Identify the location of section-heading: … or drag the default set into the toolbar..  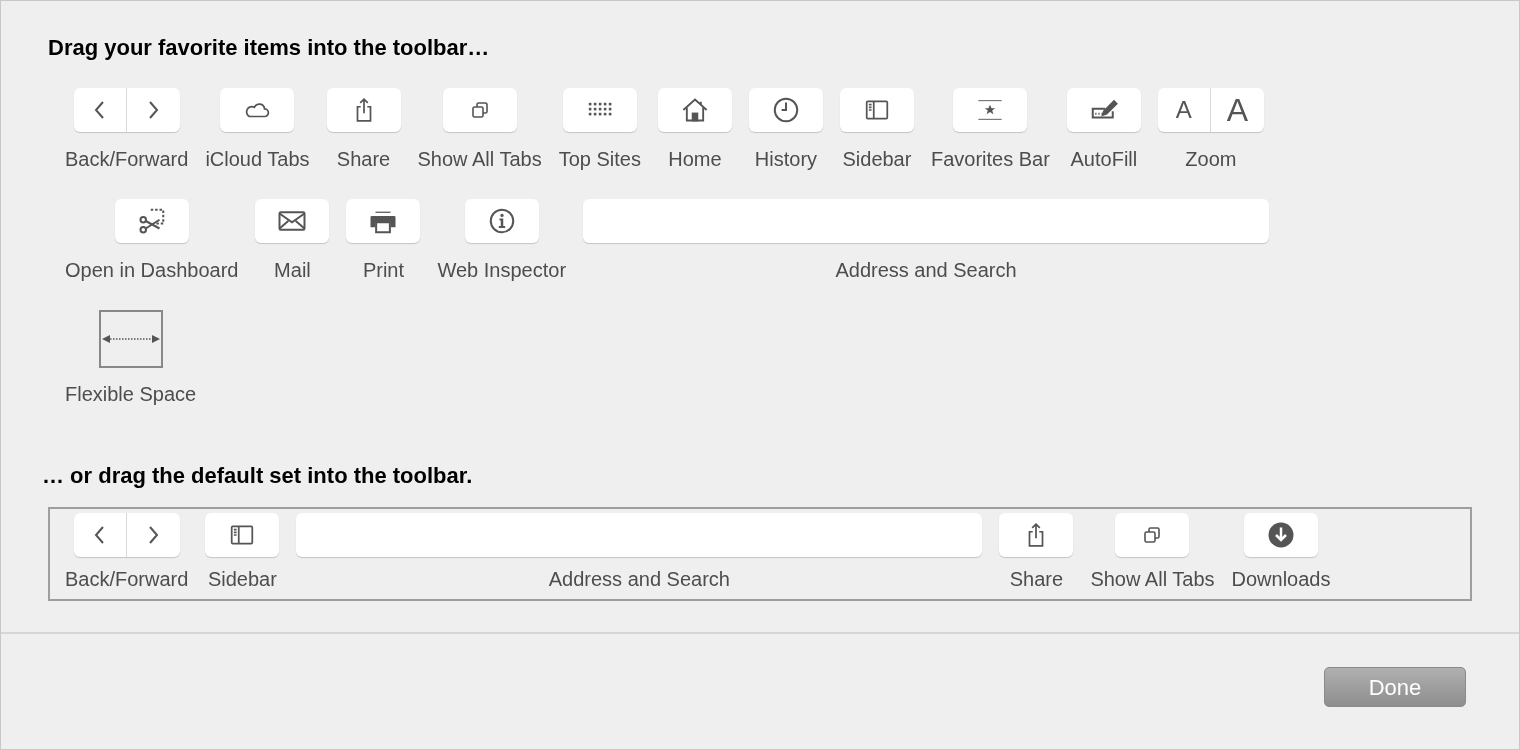
(258, 476).